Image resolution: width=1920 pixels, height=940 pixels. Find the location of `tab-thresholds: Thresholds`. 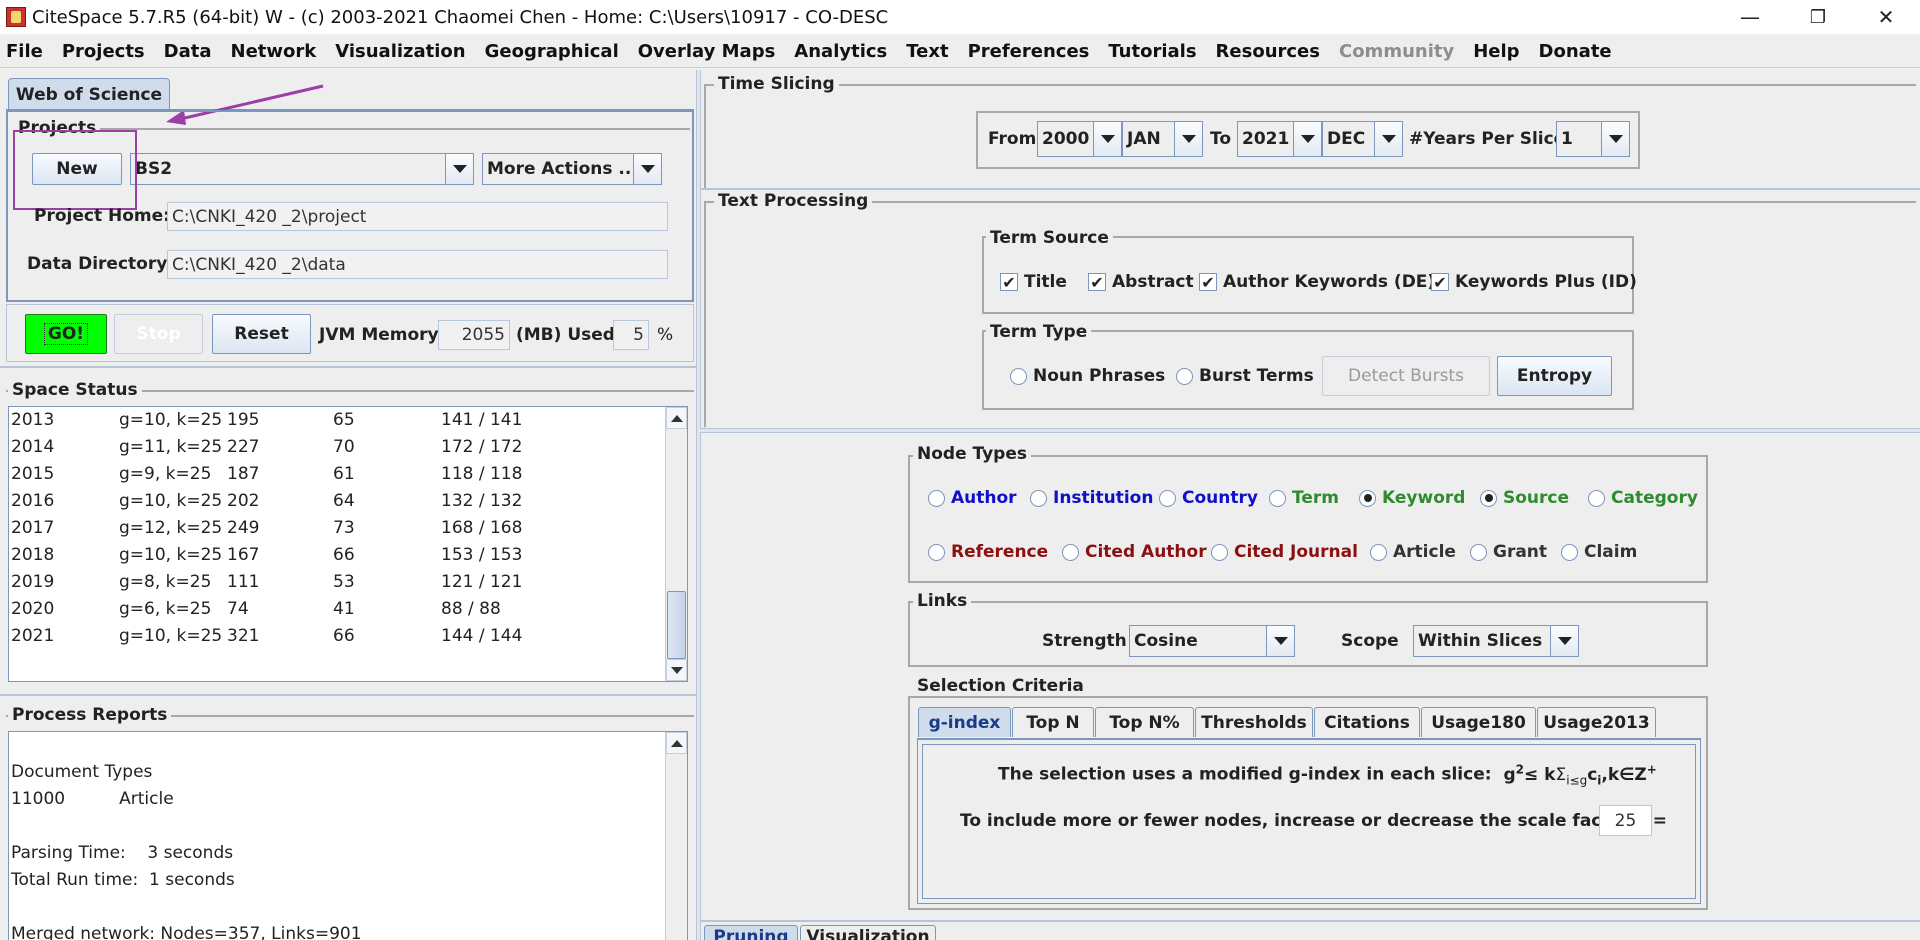

tab-thresholds: Thresholds is located at coordinates (1254, 722).